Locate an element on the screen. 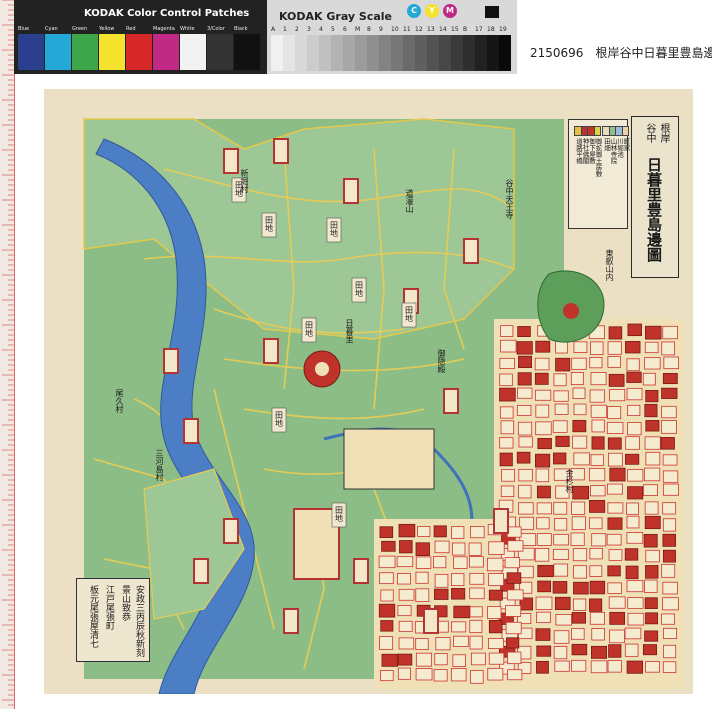 The image size is (712, 713). place-label: 谷中天王寺 is located at coordinates (509, 199).